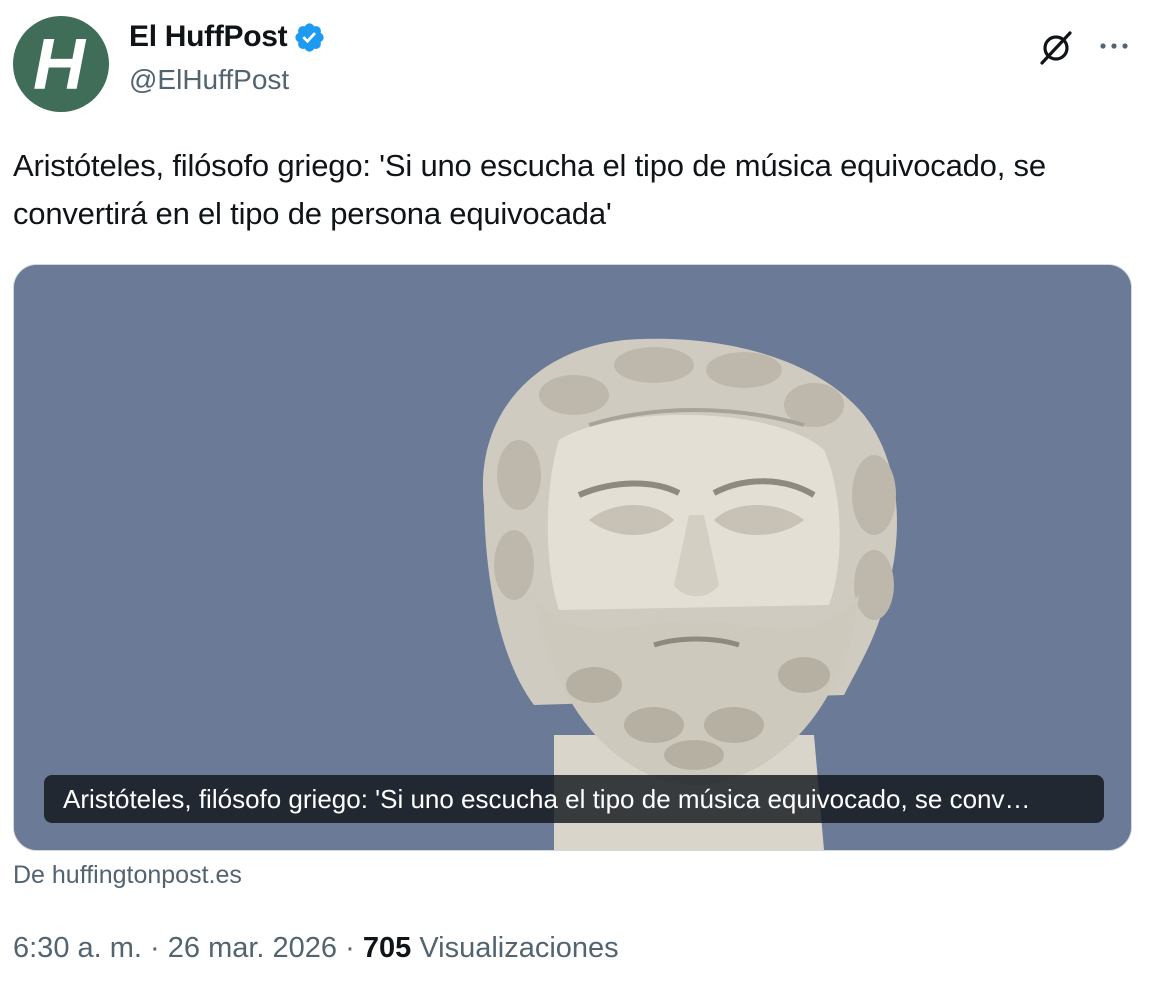  Describe the element at coordinates (209, 80) in the screenshot. I see `author-handle: @ElHuffPost` at that location.